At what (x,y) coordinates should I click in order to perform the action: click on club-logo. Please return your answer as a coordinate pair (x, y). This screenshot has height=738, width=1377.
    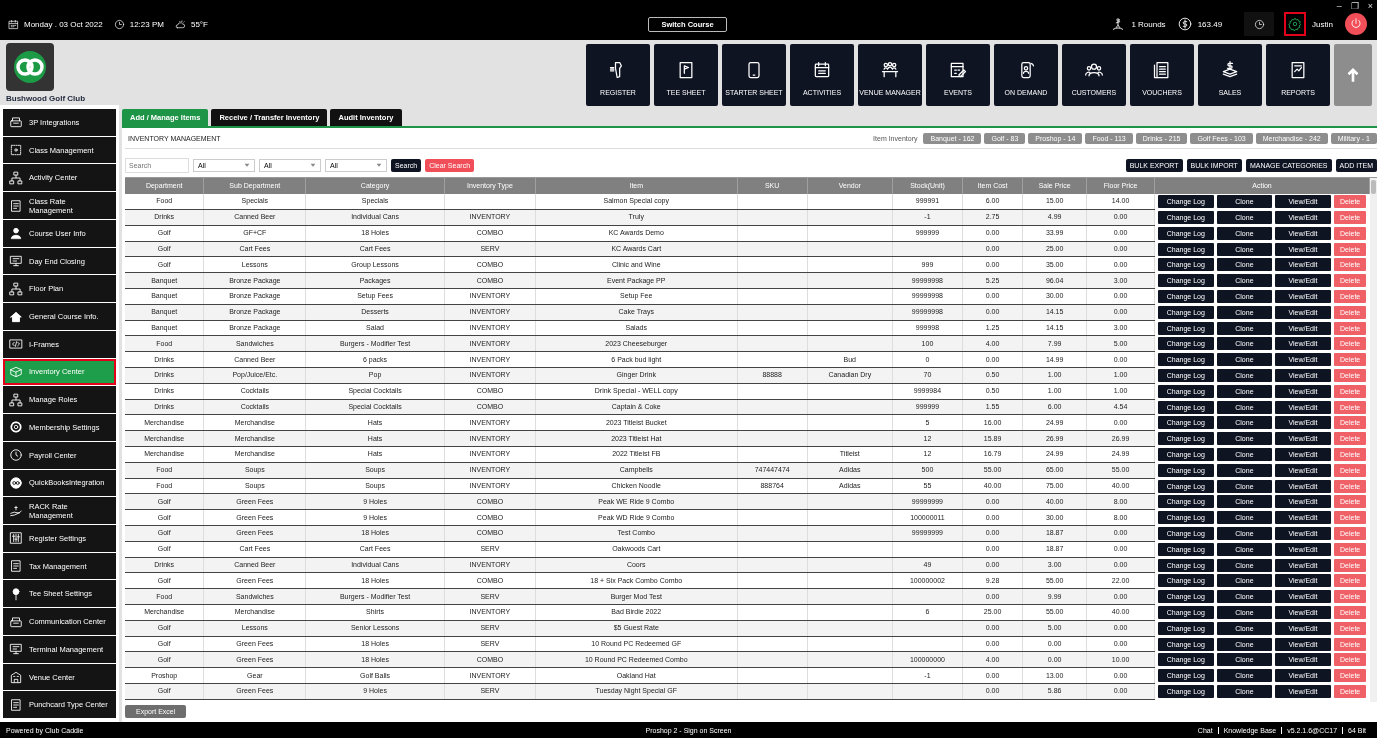
    Looking at the image, I should click on (30, 67).